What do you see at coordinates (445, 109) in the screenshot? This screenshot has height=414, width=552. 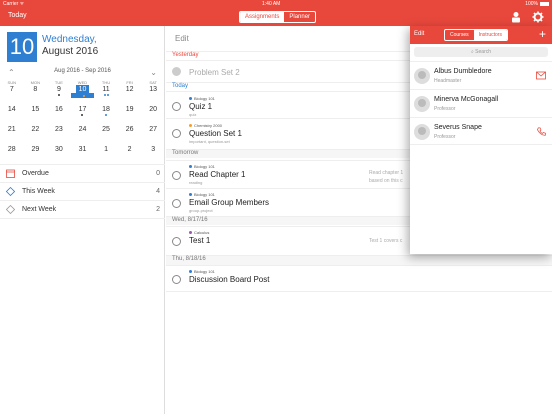 I see `instructor-role: Professor` at bounding box center [445, 109].